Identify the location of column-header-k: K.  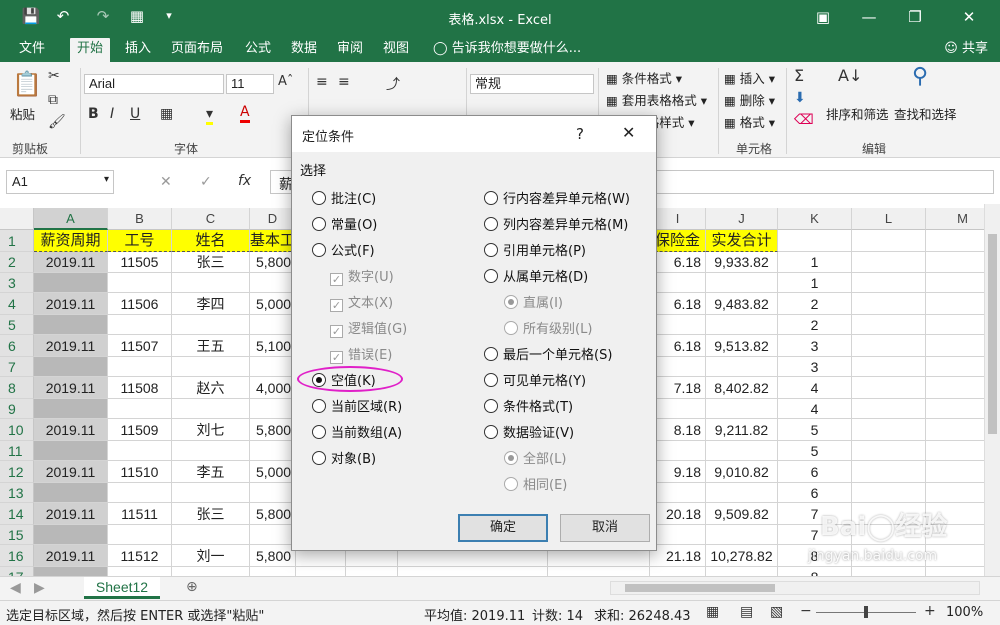
(815, 219).